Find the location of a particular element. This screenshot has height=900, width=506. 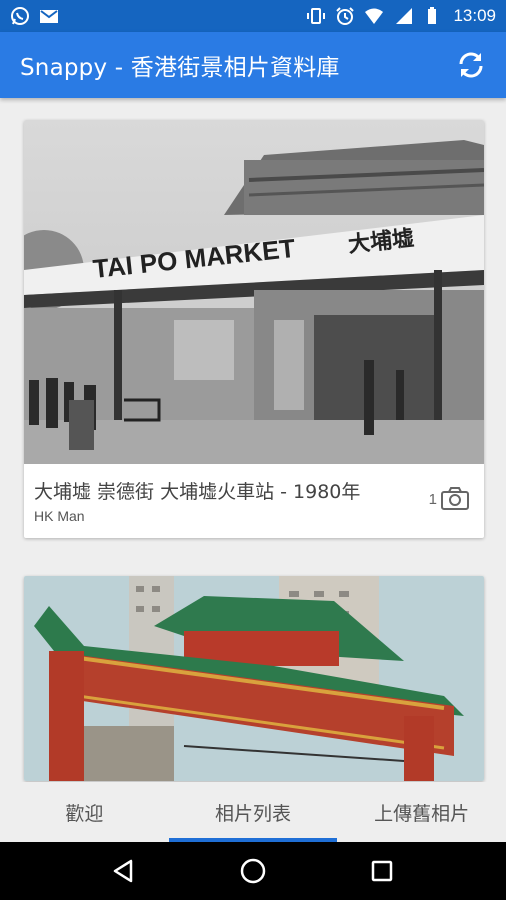

navigation-bar is located at coordinates (253, 871).